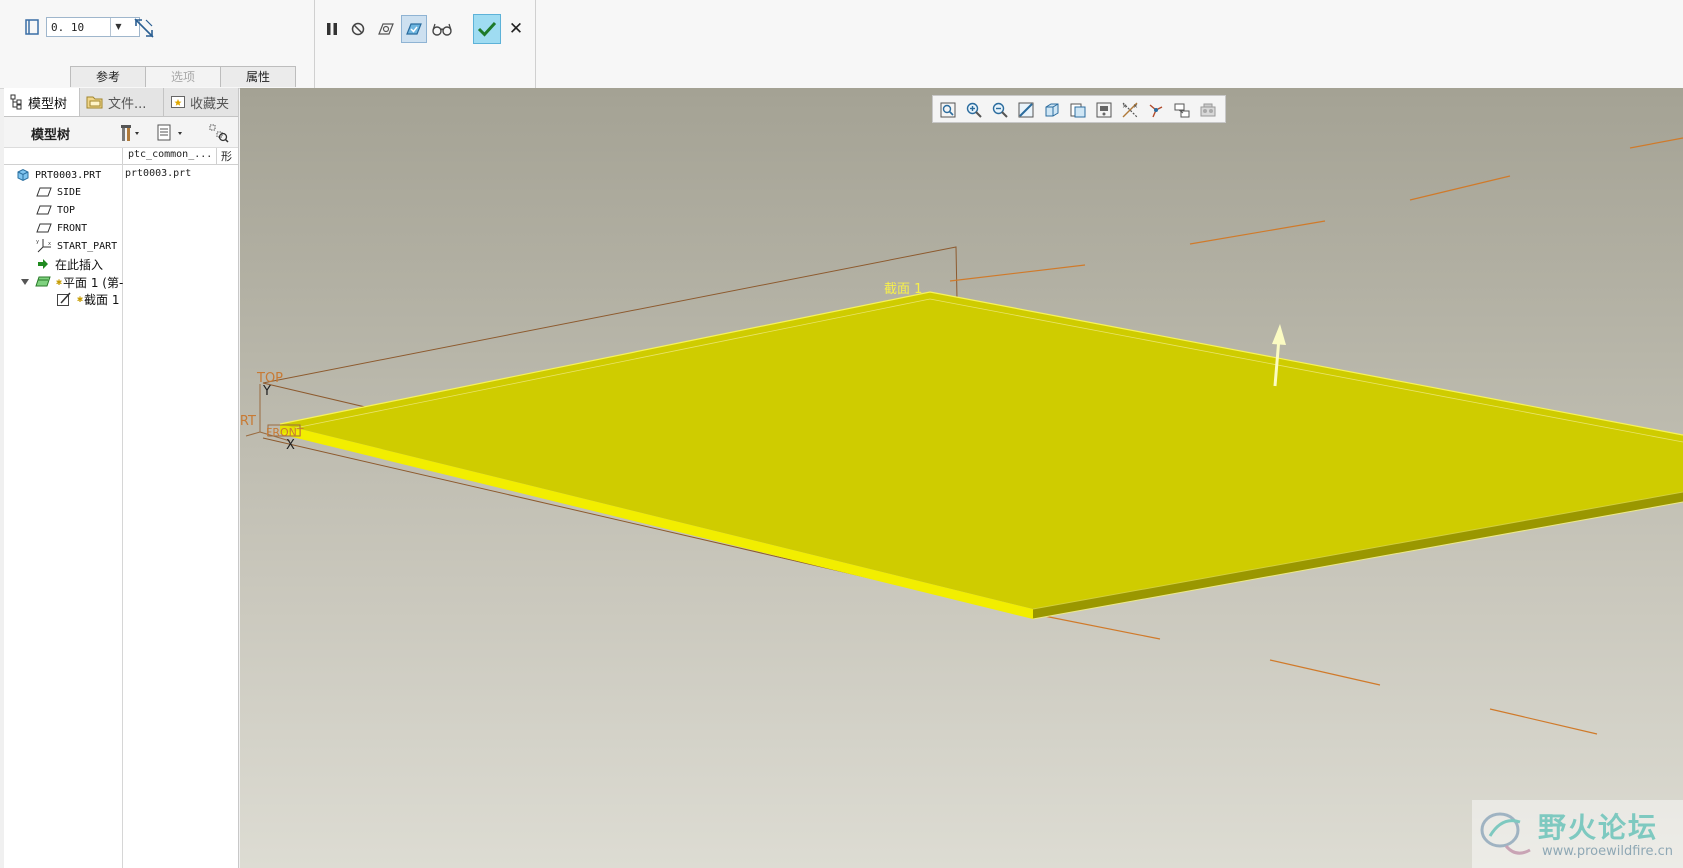 This screenshot has width=1683, height=868. What do you see at coordinates (948, 110) in the screenshot?
I see `refit-icon` at bounding box center [948, 110].